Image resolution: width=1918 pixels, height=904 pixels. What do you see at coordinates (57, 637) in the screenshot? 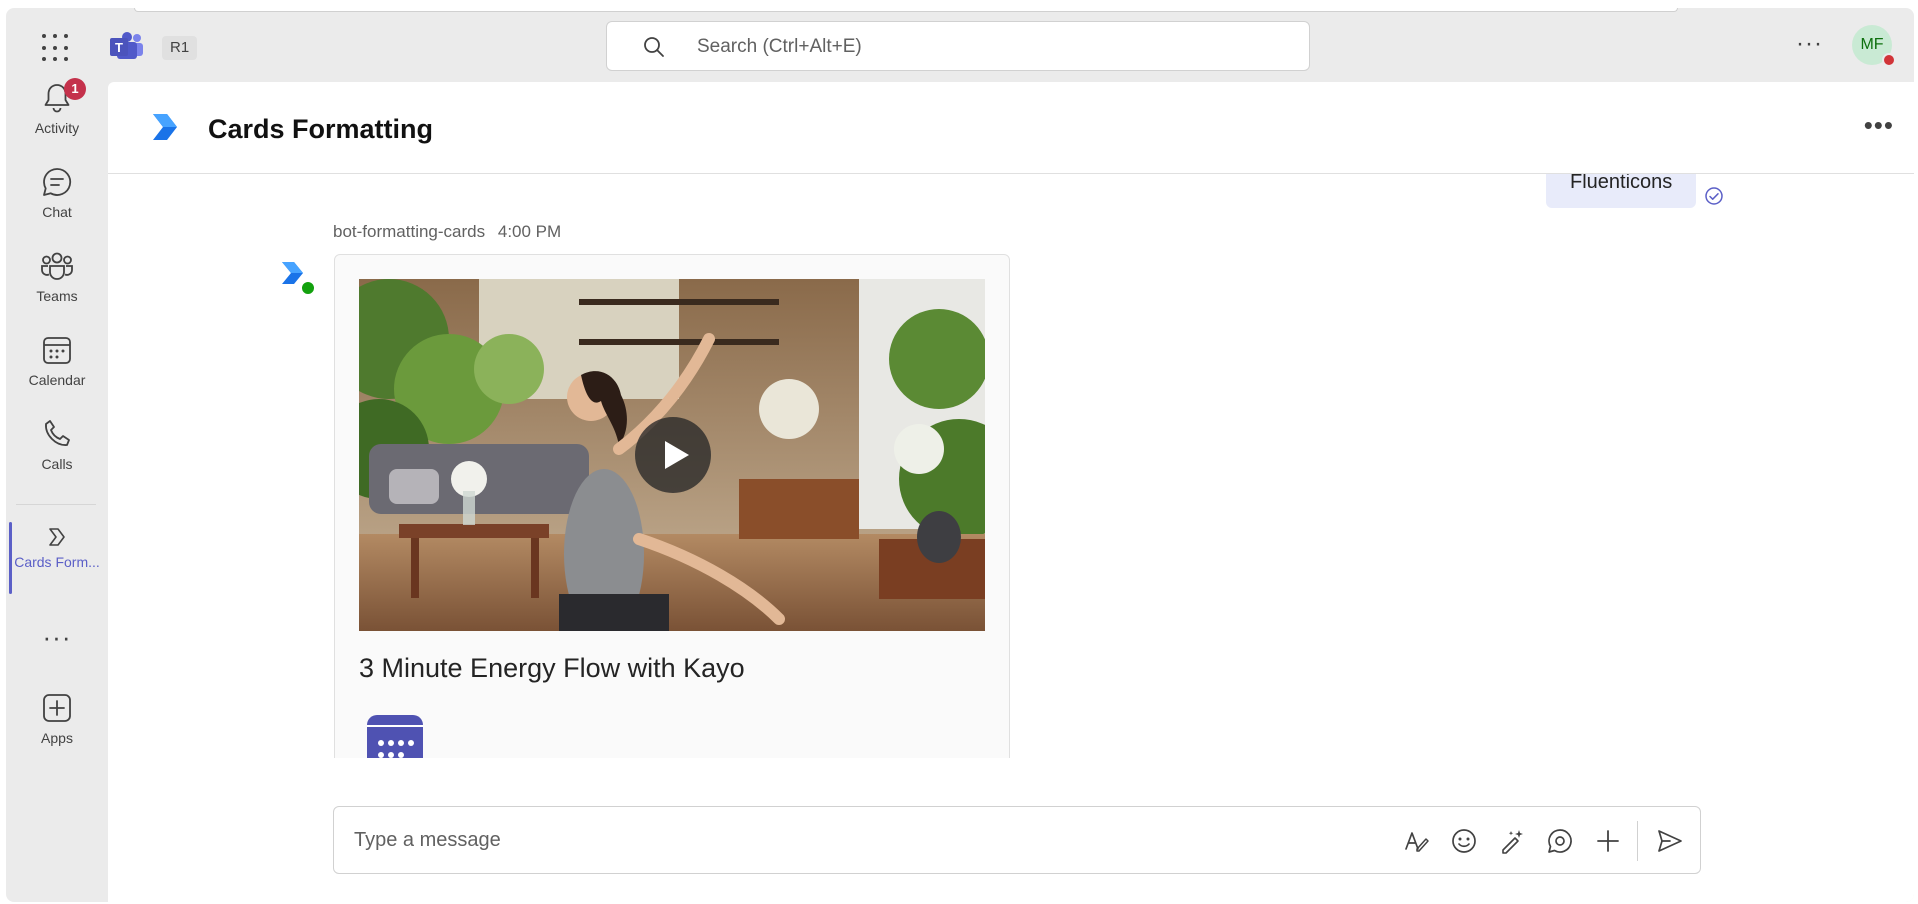
I see `more-apps-icon: ···` at bounding box center [57, 637].